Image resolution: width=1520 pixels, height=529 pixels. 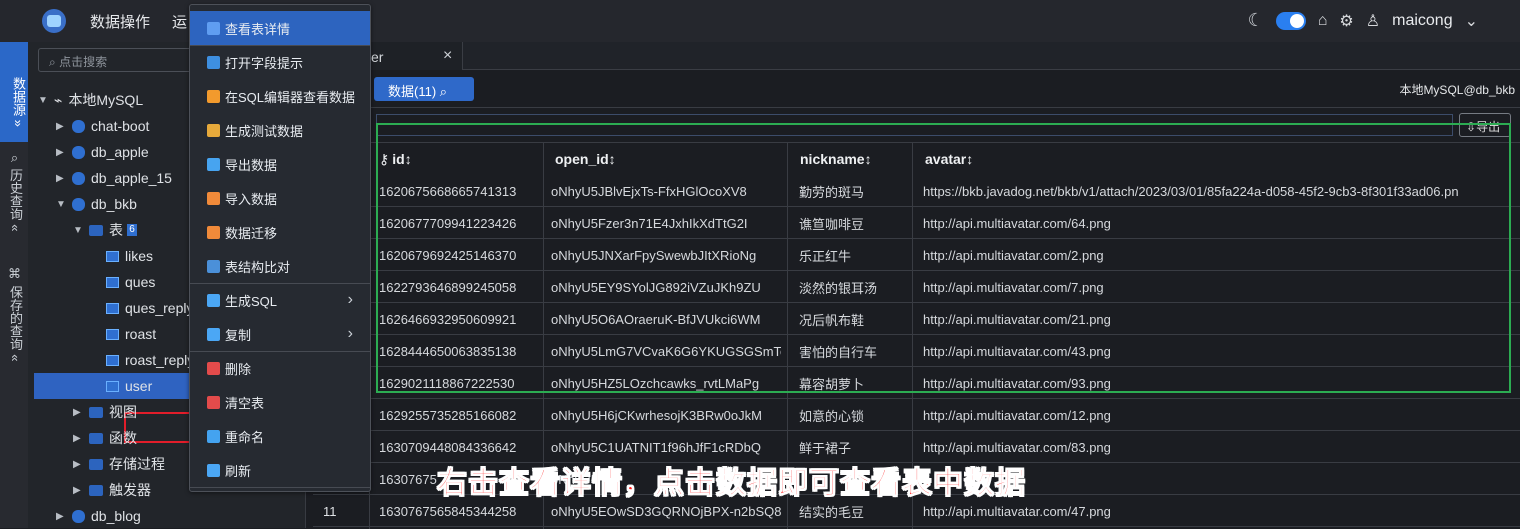 What do you see at coordinates (280, 402) in the screenshot?
I see `context-menu-item: 清空表` at bounding box center [280, 402].